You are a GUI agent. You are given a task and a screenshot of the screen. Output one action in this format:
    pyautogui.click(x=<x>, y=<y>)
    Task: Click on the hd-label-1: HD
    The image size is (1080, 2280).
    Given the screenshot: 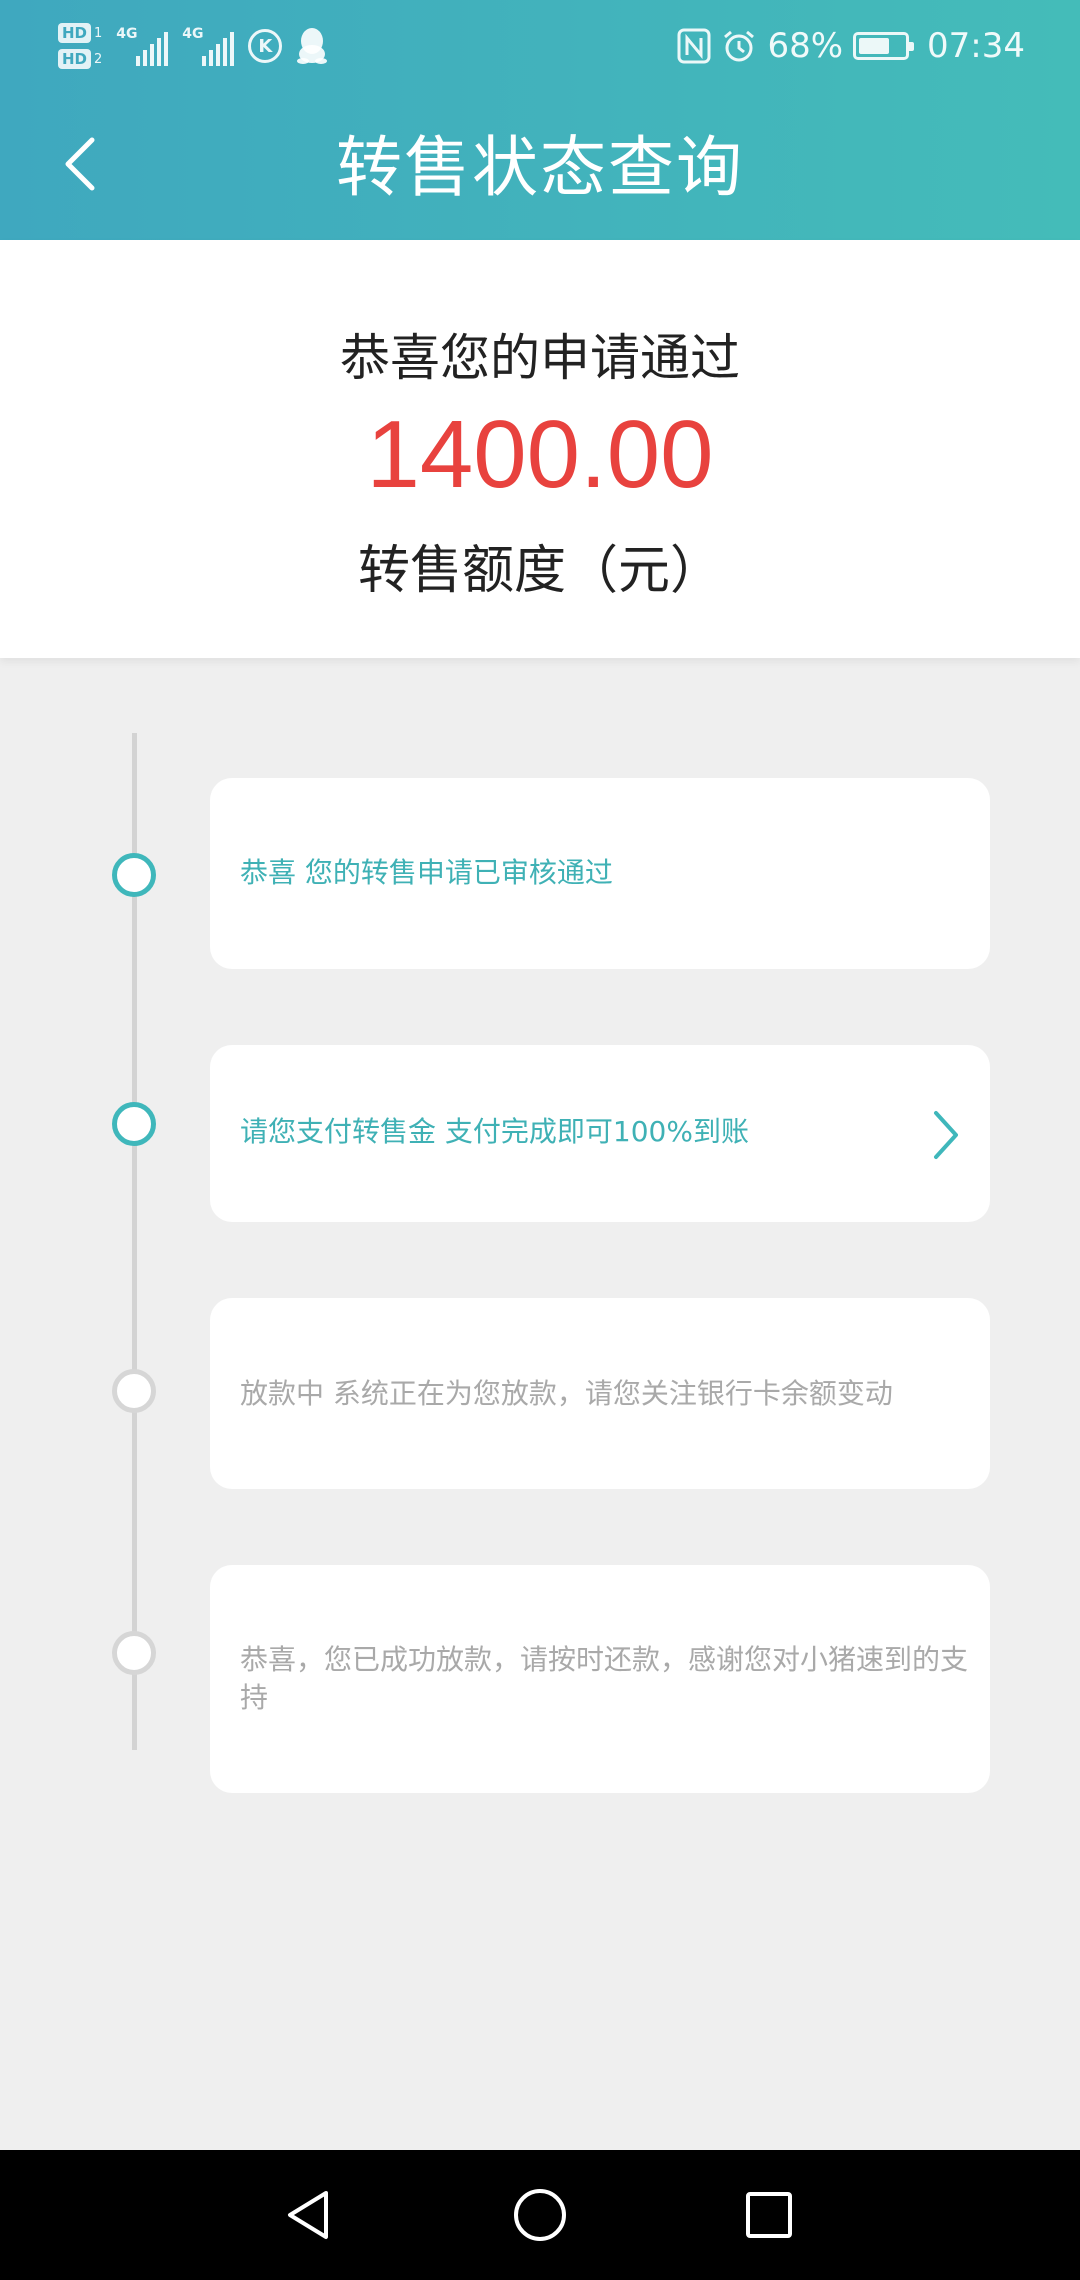 What is the action you would take?
    pyautogui.click(x=75, y=33)
    